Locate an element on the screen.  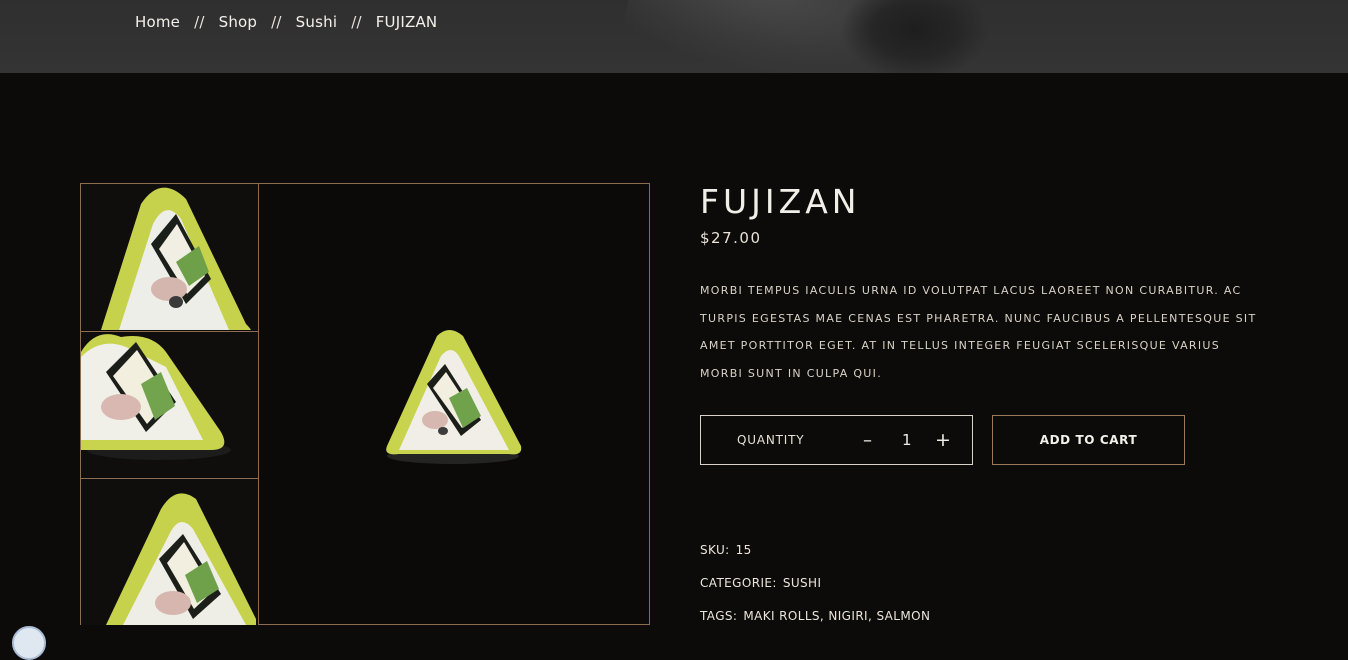
tags-row: TAGS: MAKI ROLLS, NIGIRI, SALMON is located at coordinates (815, 623).